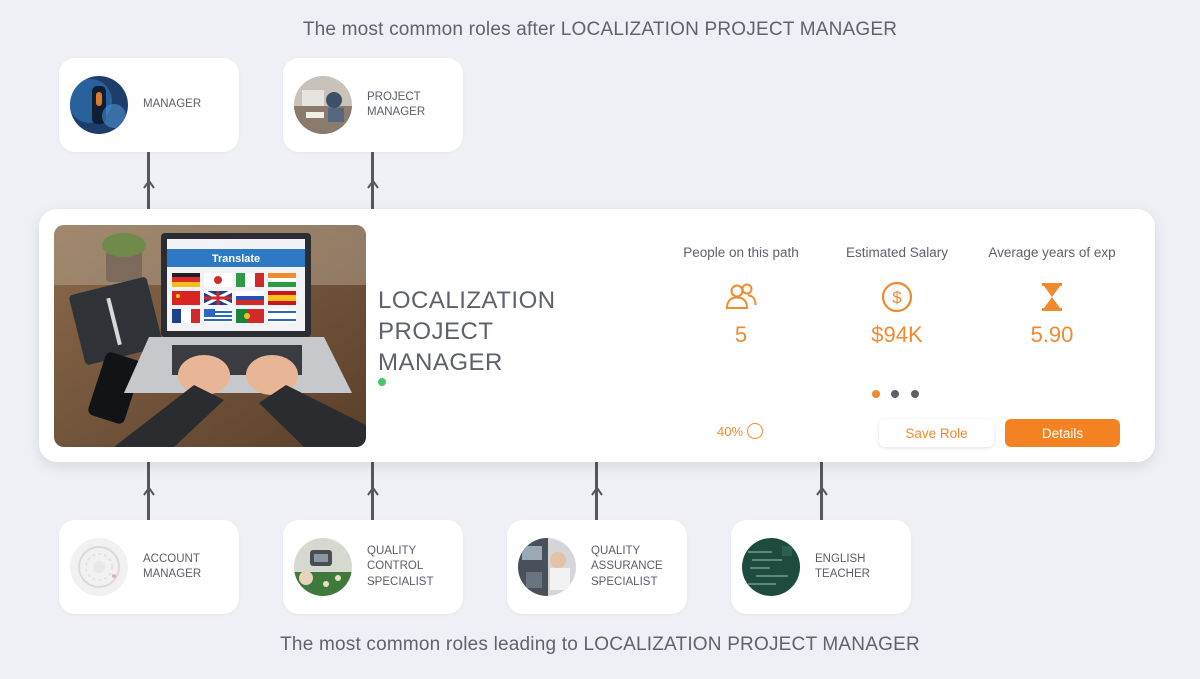 Image resolution: width=1200 pixels, height=679 pixels. Describe the element at coordinates (99, 105) in the screenshot. I see `manager-photo` at that location.